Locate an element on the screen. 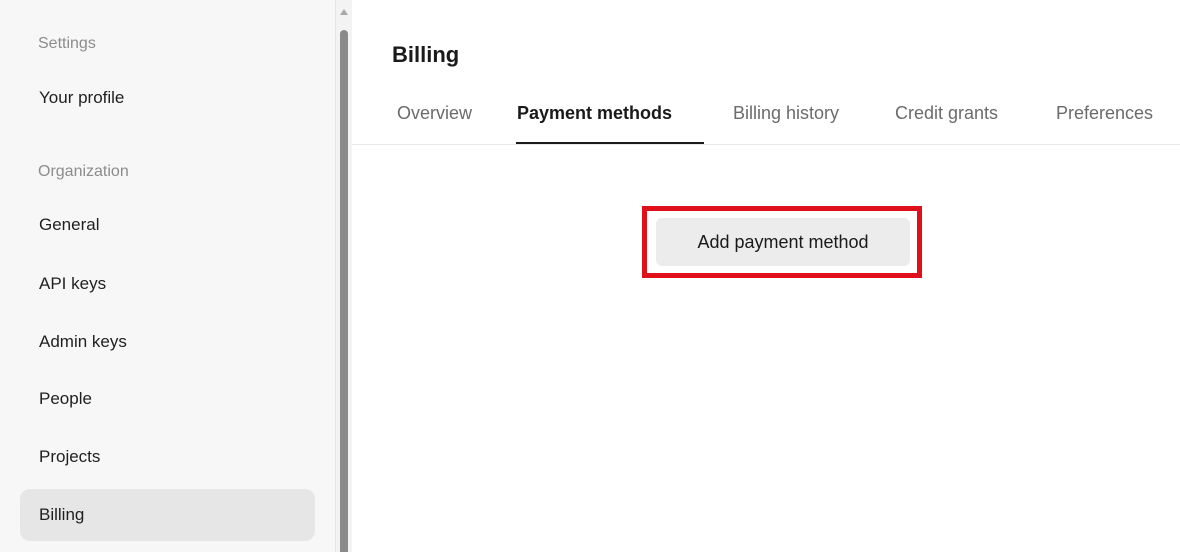  sidebar-item-projects: Projects is located at coordinates (167, 457).